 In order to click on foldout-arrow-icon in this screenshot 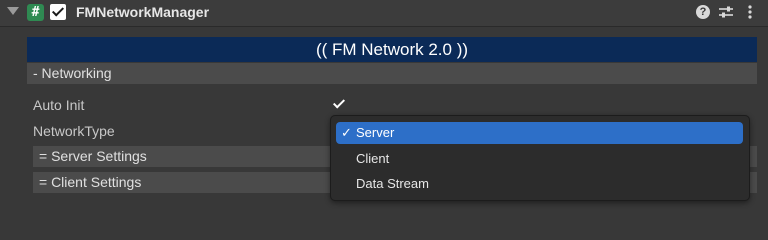, I will do `click(13, 11)`.